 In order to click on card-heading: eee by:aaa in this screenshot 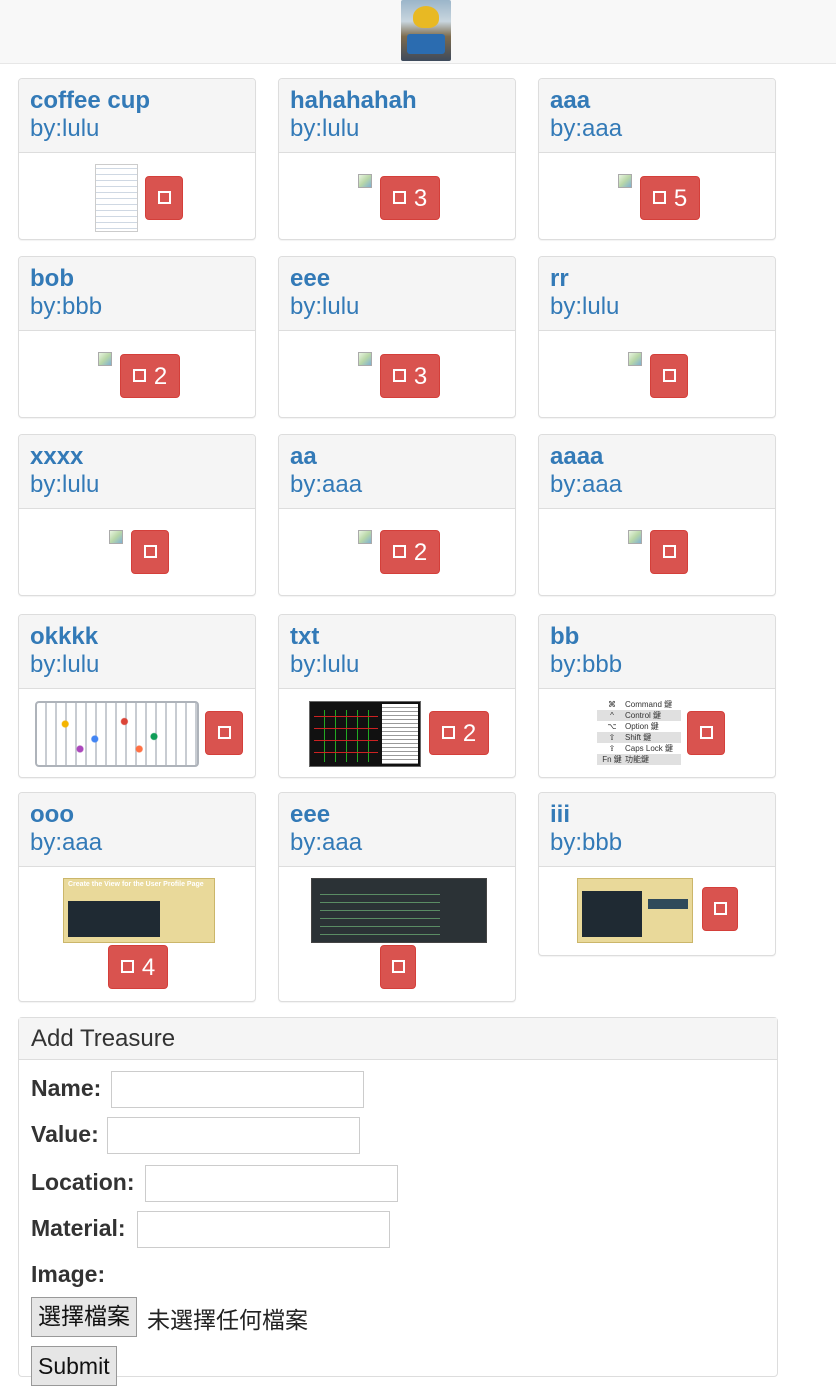, I will do `click(397, 830)`.